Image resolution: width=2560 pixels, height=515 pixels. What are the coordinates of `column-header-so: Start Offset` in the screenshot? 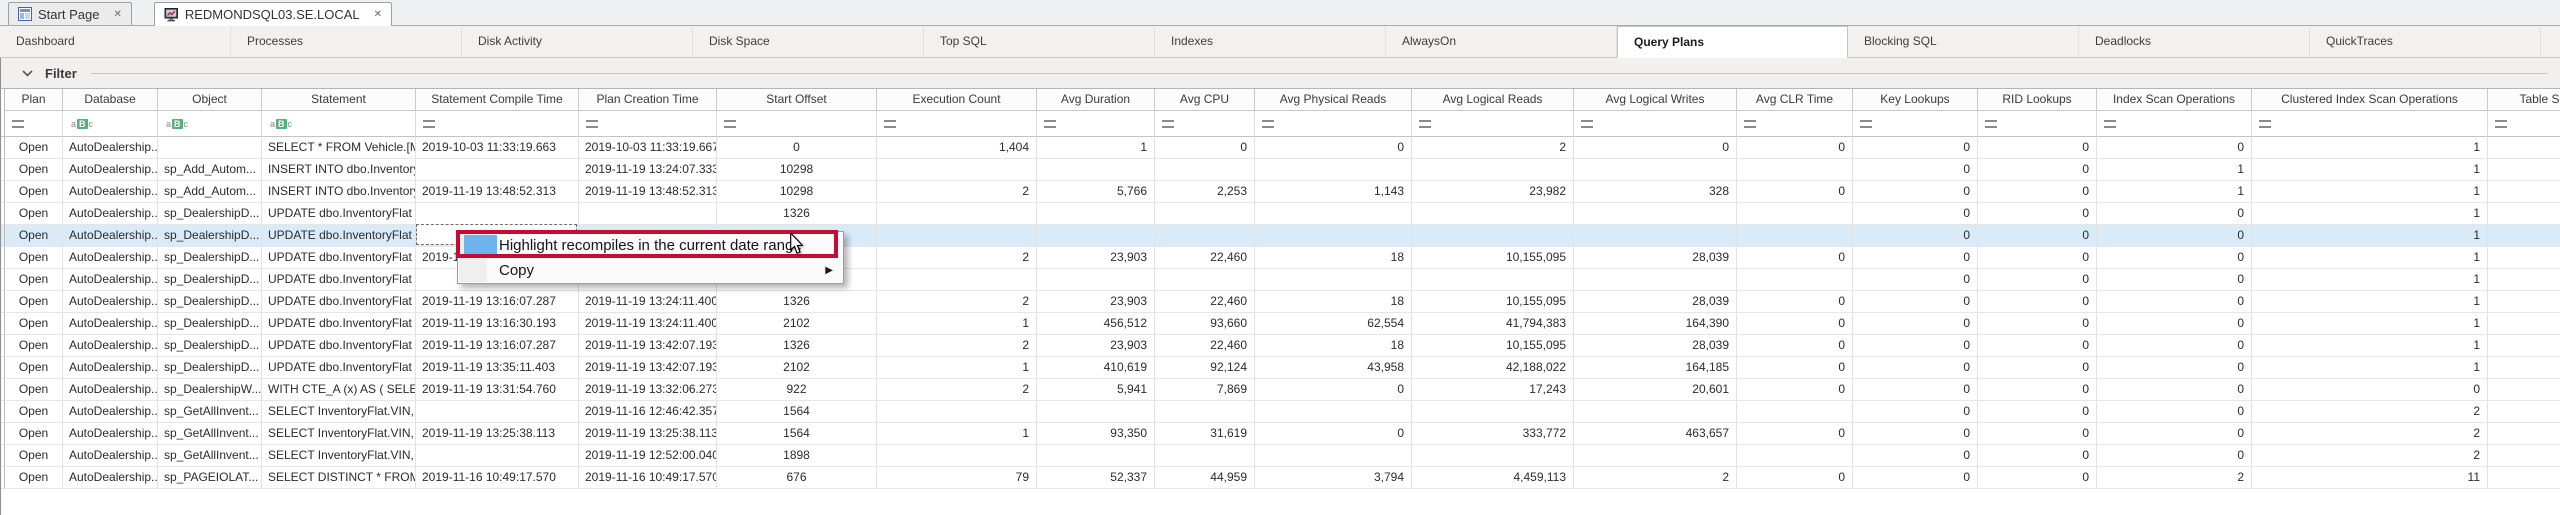 It's located at (797, 100).